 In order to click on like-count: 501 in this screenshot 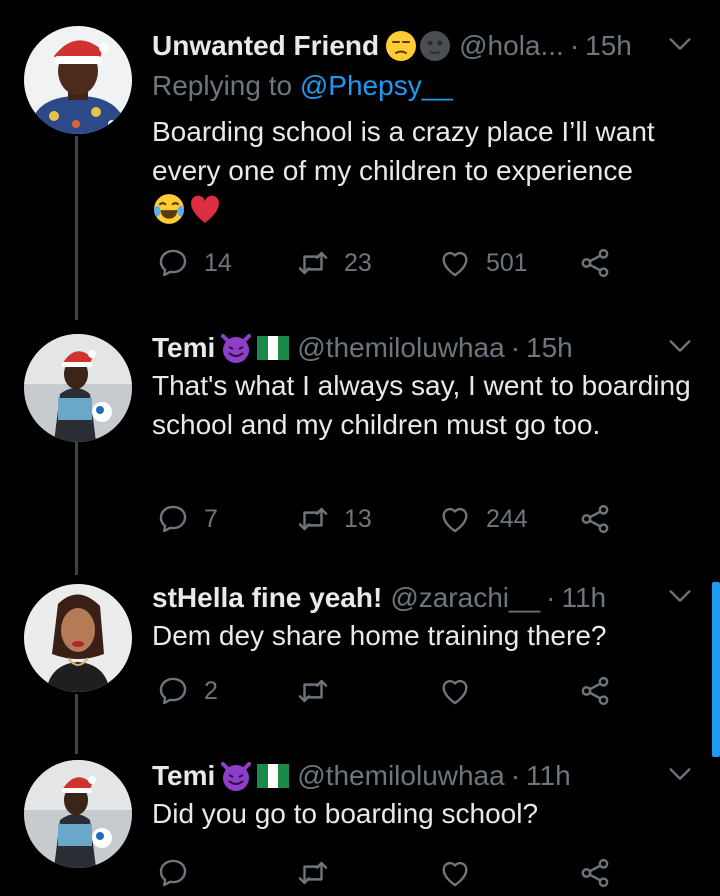, I will do `click(507, 262)`.